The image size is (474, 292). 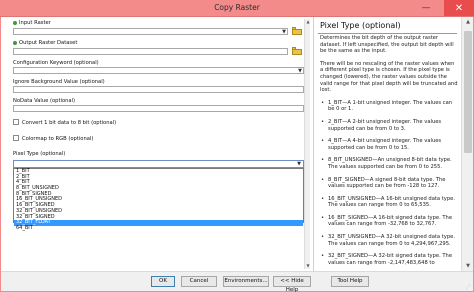 What do you see at coordinates (16, 122) in the screenshot?
I see `convert-1bit-checkbox` at bounding box center [16, 122].